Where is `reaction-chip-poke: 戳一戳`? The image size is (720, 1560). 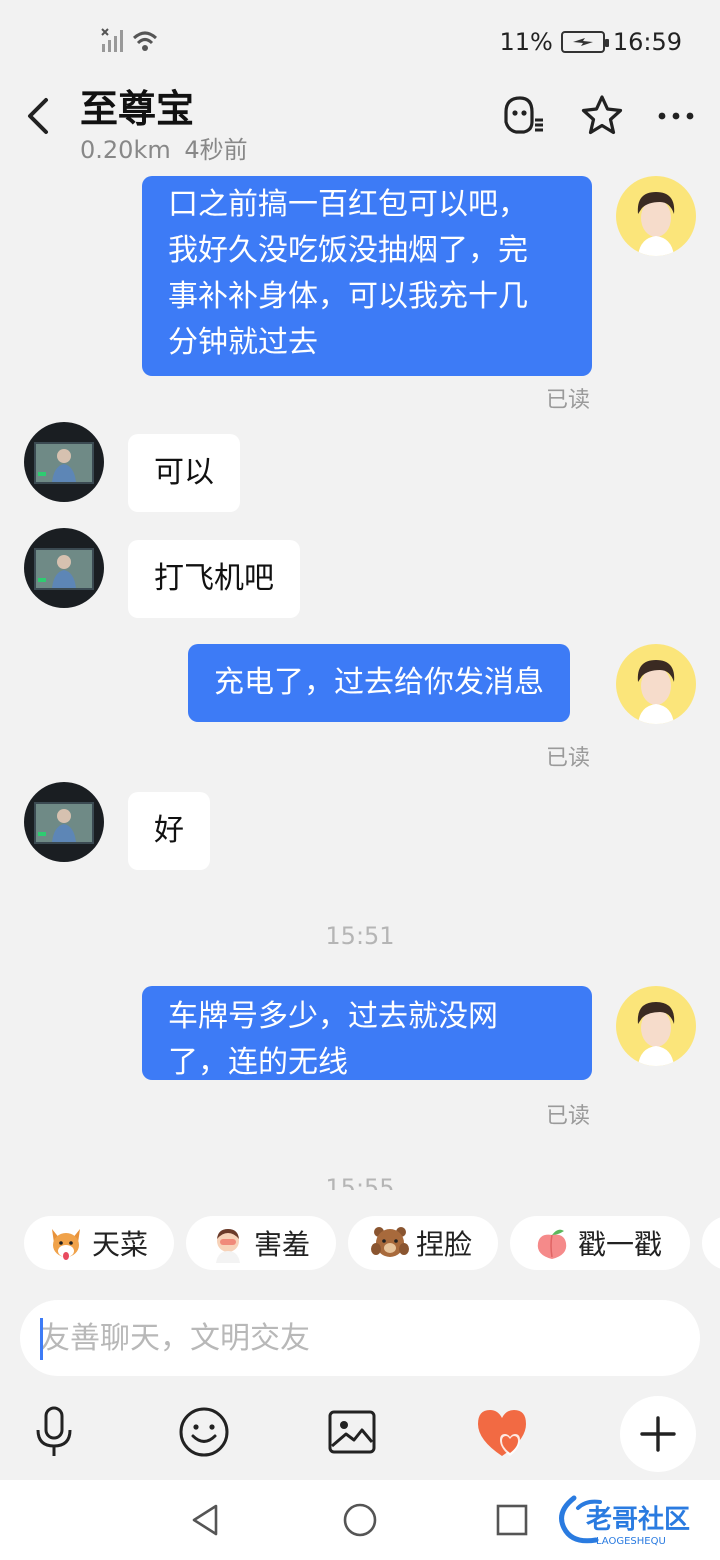
reaction-chip-poke: 戳一戳 is located at coordinates (600, 1243).